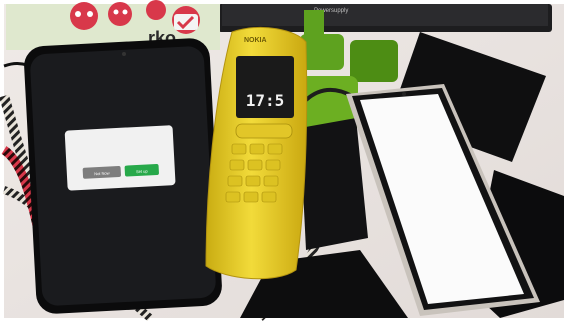 This screenshot has height=322, width=568. What do you see at coordinates (102, 173) in the screenshot?
I see `not-now-label: Not Now` at bounding box center [102, 173].